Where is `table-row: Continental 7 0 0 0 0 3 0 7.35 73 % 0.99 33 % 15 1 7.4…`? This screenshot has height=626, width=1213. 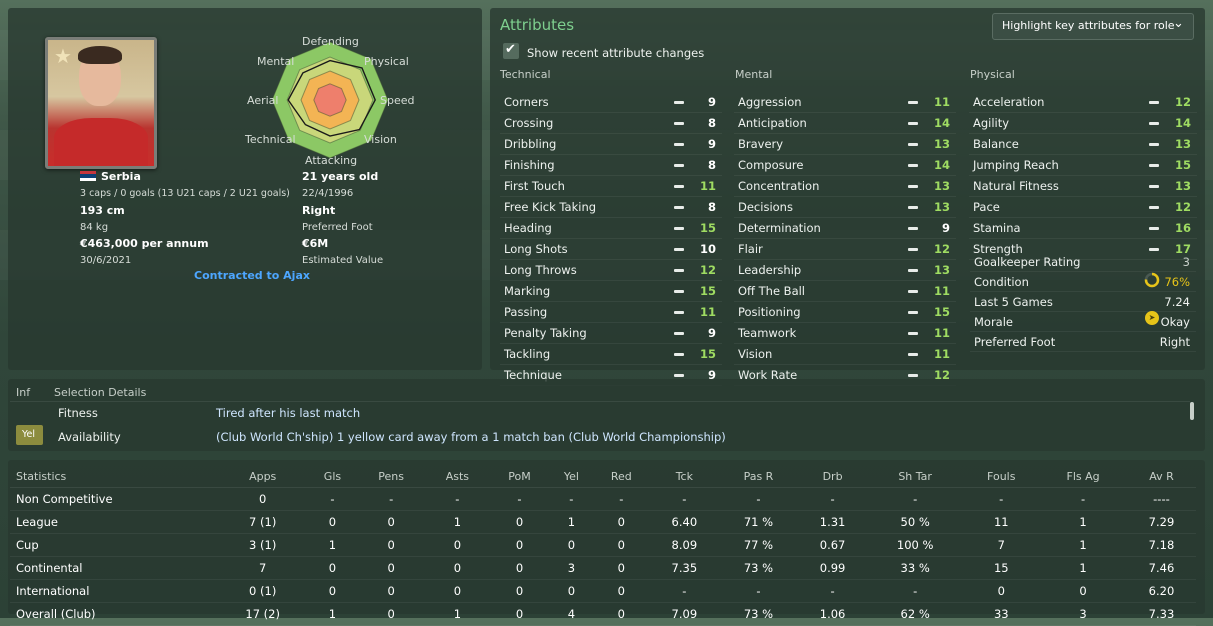
table-row: Continental 7 0 0 0 0 3 0 7.35 73 % 0.99 33 % 15 1 7.4… is located at coordinates (603, 568).